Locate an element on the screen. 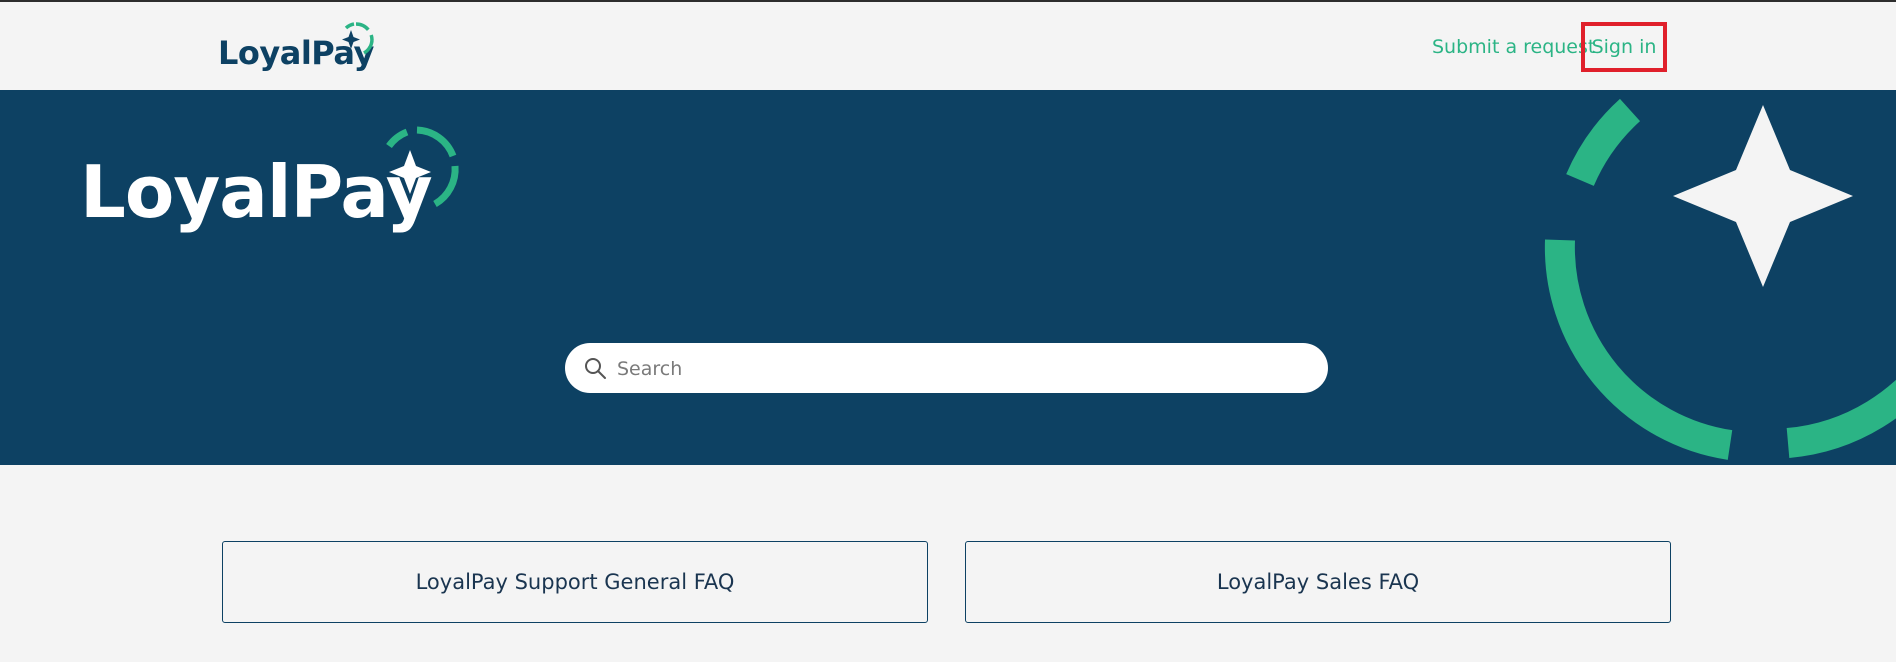 The height and width of the screenshot is (662, 1896). category-card-sales-faq: LoyalPay Sales FAQ is located at coordinates (1318, 582).